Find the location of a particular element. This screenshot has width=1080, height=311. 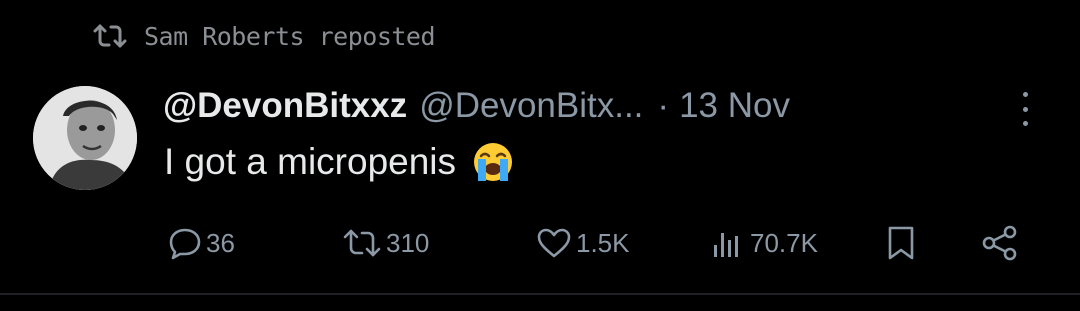

tweet-text-row: I got a micropenis is located at coordinates (339, 162).